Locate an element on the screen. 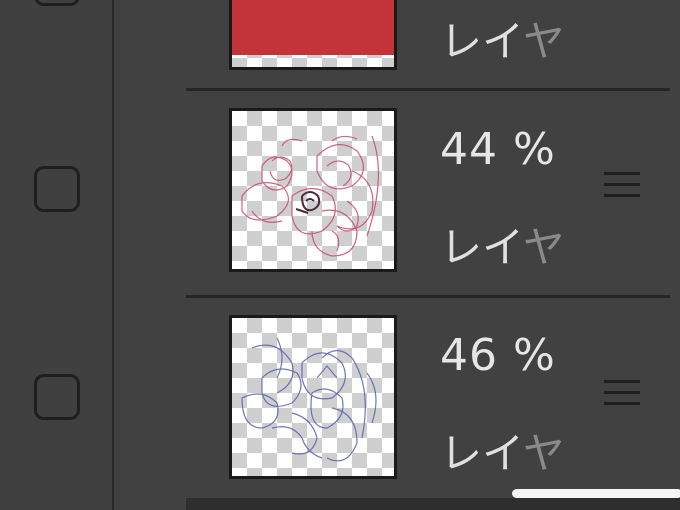 This screenshot has height=510, width=680. layer-name-2: レイヤ is located at coordinates (502, 244).